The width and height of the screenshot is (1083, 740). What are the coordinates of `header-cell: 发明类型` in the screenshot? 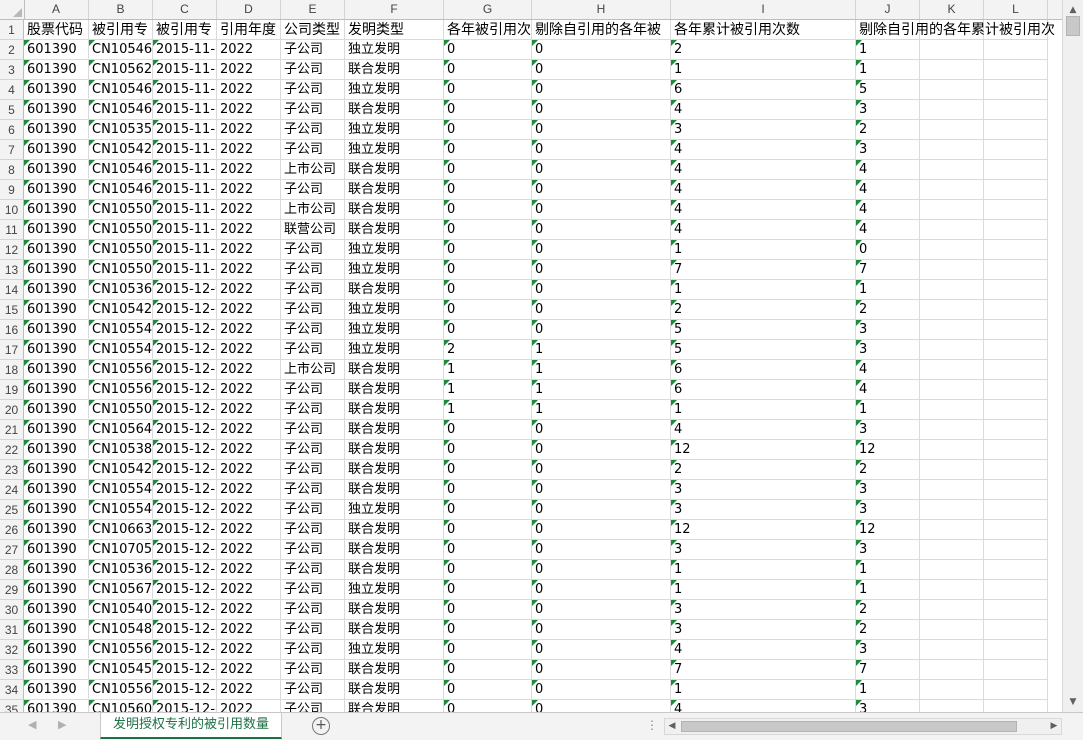 It's located at (394, 30).